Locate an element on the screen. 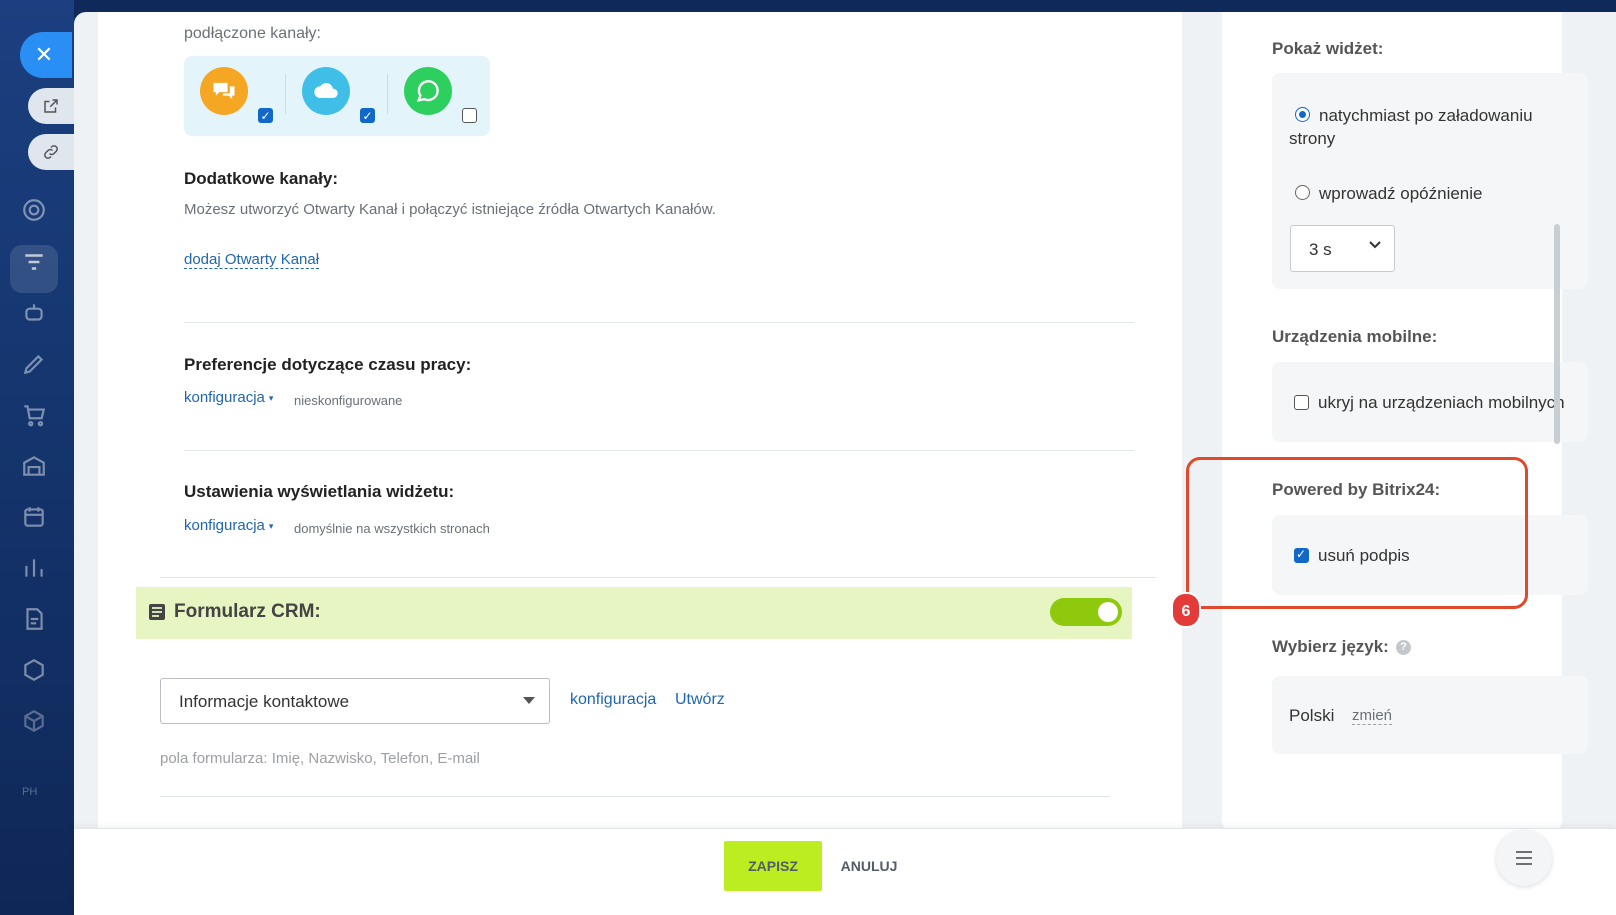  mobile-title: Urządzenia mobilne: is located at coordinates (1355, 336).